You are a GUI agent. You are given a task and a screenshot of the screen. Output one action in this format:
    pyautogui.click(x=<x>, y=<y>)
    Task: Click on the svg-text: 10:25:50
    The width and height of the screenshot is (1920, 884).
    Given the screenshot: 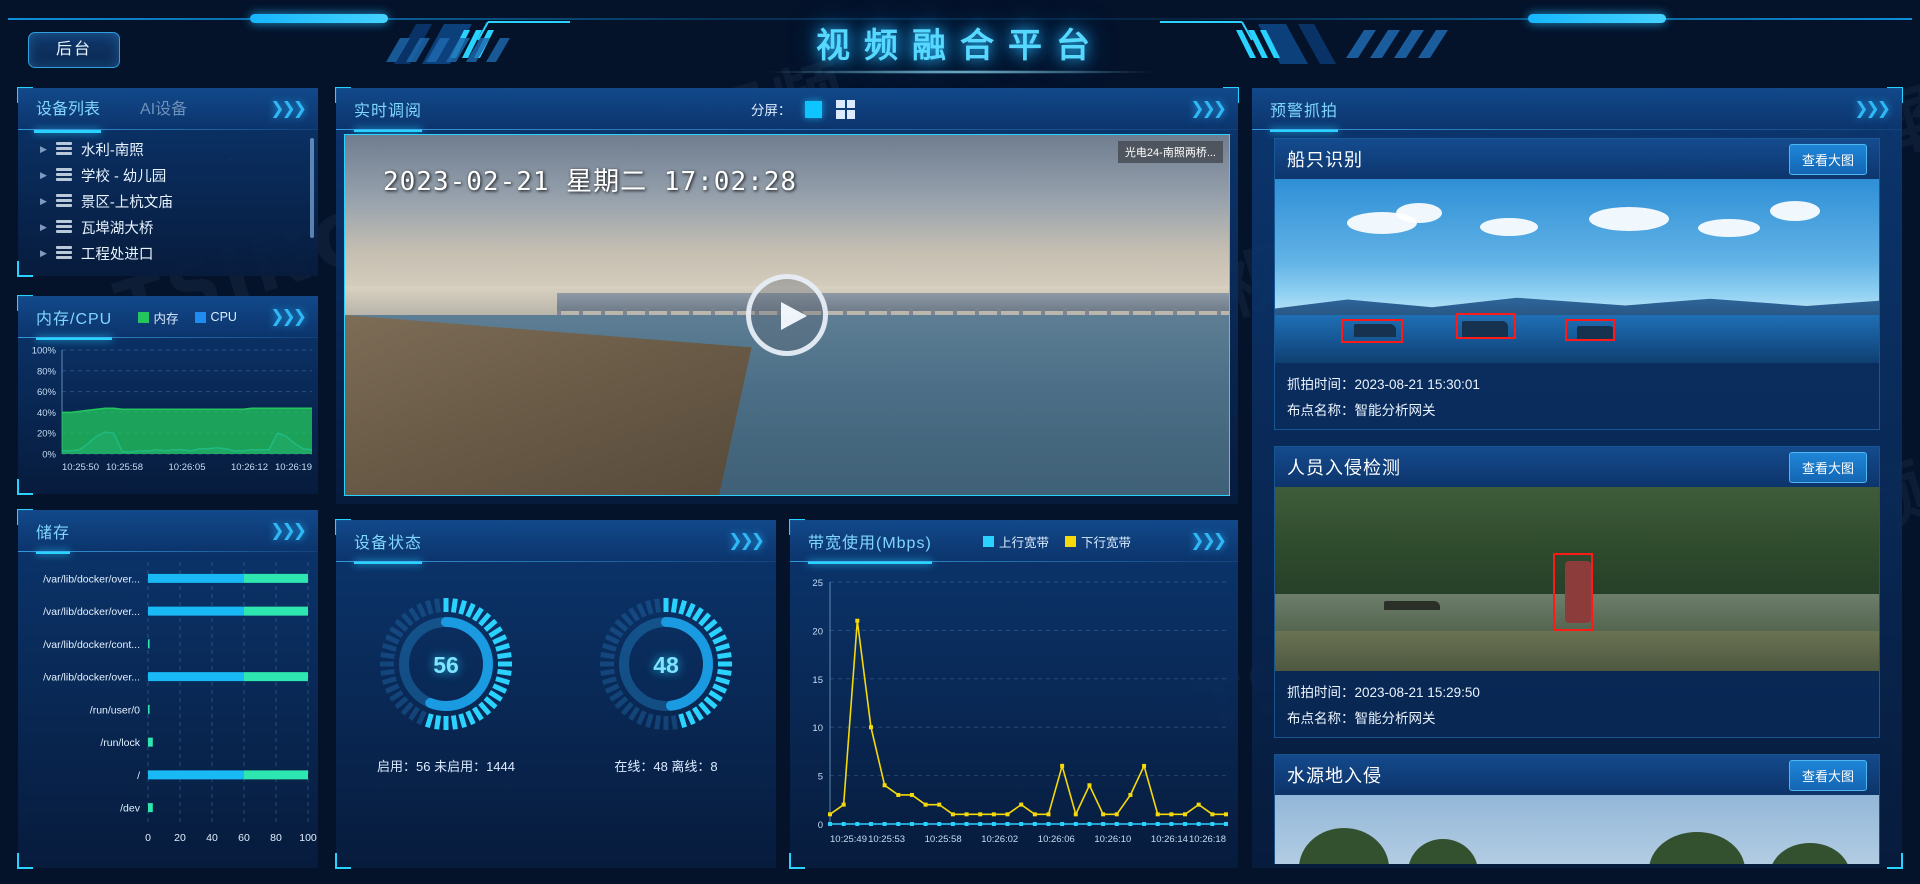 What is the action you would take?
    pyautogui.click(x=80, y=467)
    